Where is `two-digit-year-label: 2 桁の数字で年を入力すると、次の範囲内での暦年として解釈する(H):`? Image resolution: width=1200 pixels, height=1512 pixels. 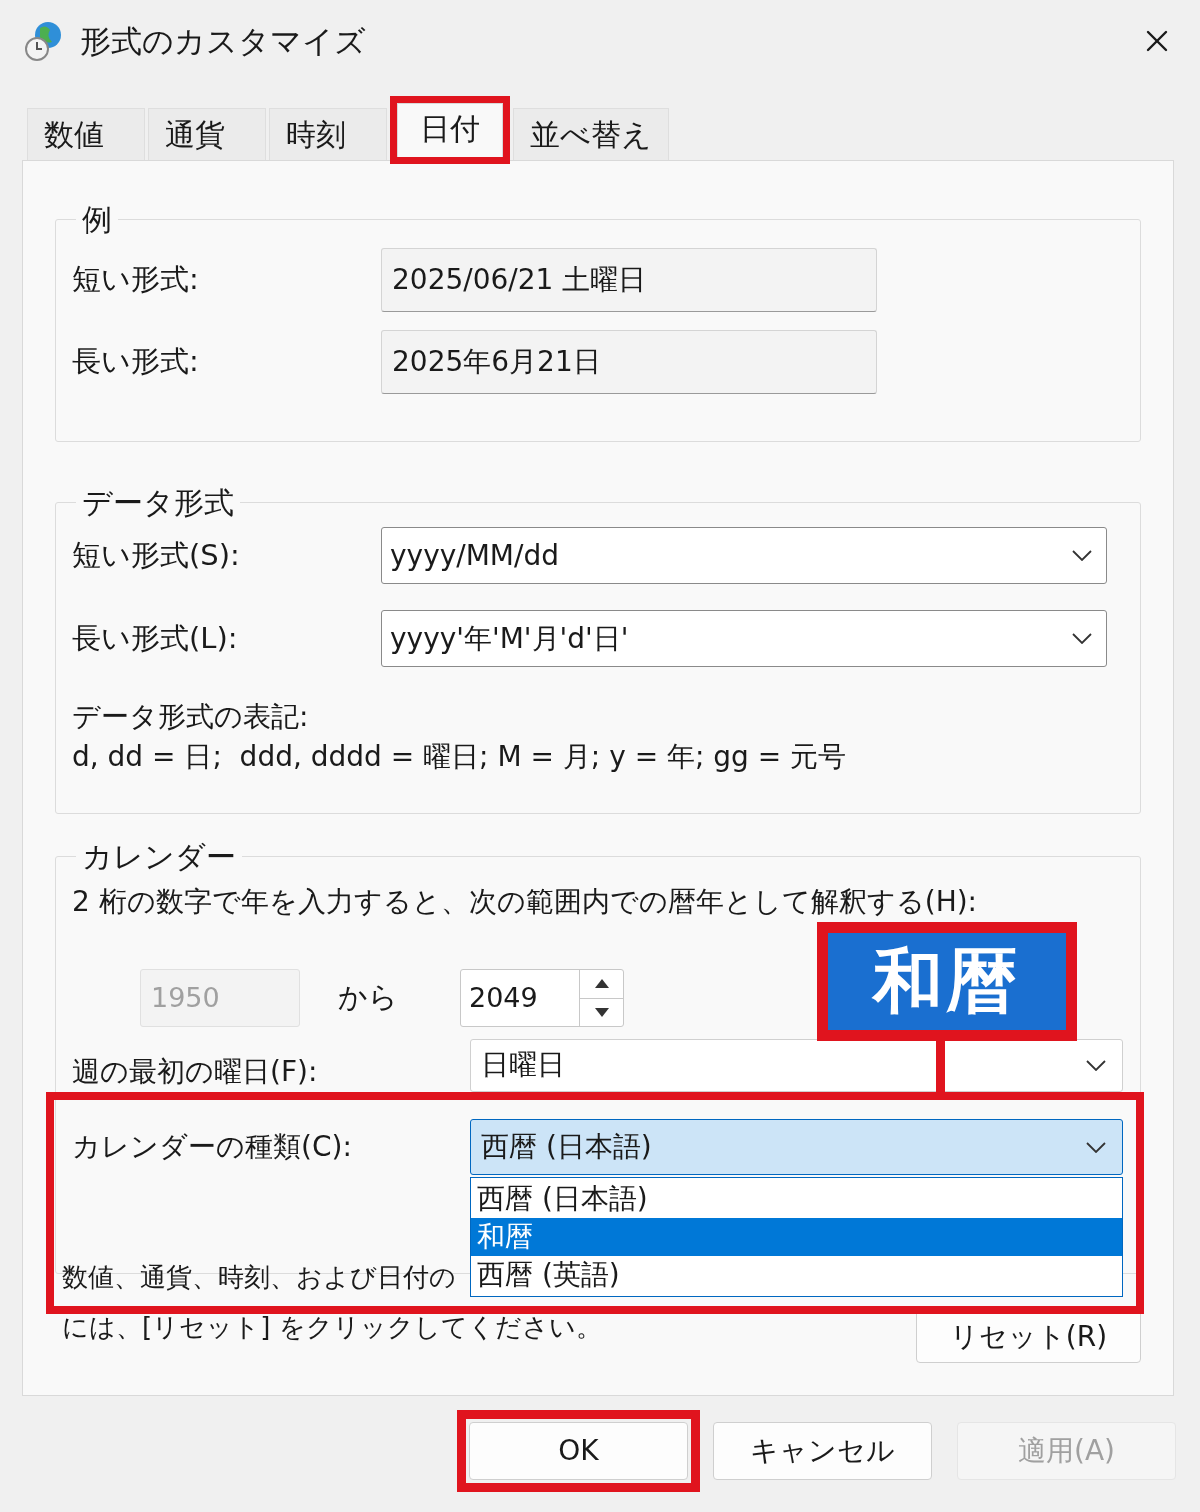 two-digit-year-label: 2 桁の数字で年を入力すると、次の範囲内での暦年として解釈する(H): is located at coordinates (525, 902).